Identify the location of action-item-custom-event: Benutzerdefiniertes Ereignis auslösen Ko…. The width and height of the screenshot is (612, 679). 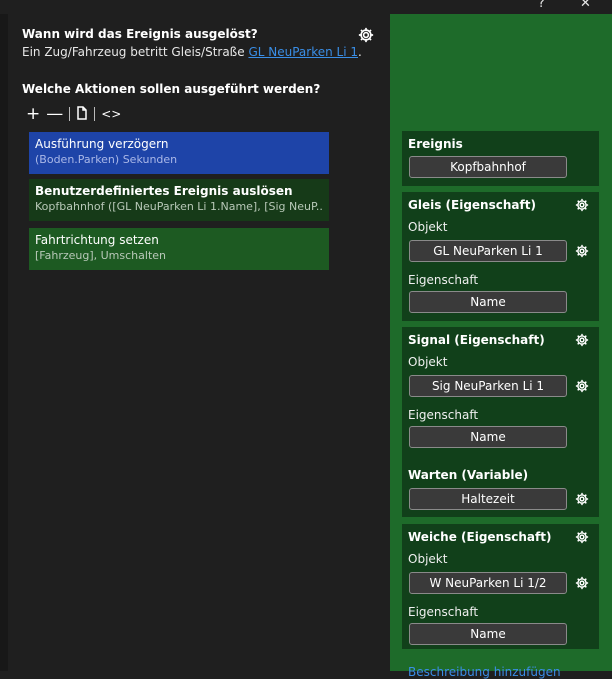
(179, 200).